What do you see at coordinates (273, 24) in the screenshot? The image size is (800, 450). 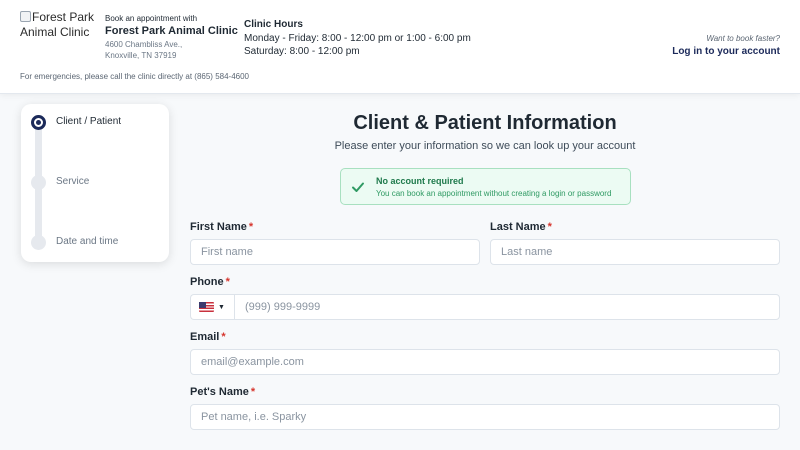 I see `clinic-hours-title: Clinic Hours` at bounding box center [273, 24].